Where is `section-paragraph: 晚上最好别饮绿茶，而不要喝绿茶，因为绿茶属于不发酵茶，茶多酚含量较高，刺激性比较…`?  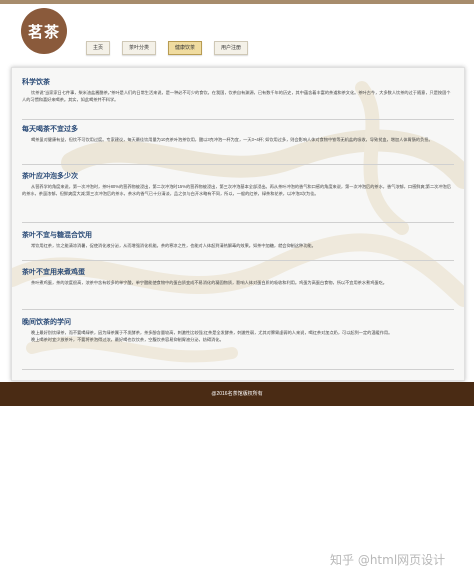
section-paragraph: 晚上最好别饮绿茶，而不要喝绿茶，因为绿茶属于不发酵茶，茶多酚含量较高，刺激性比较… is located at coordinates (212, 332).